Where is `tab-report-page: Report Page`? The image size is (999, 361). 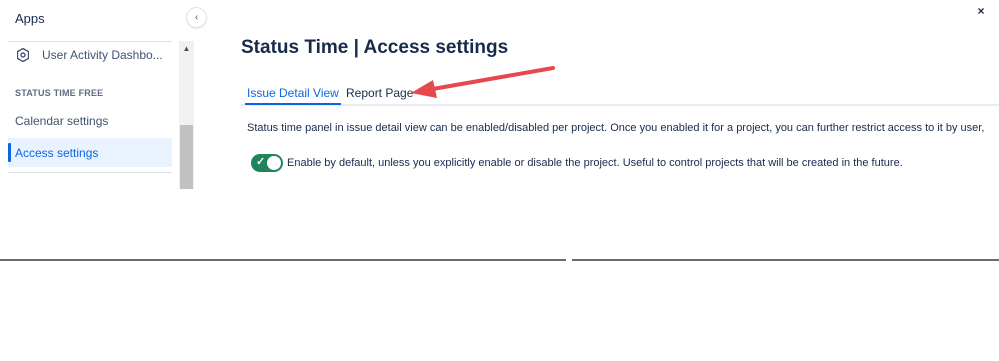
tab-report-page: Report Page is located at coordinates (379, 93).